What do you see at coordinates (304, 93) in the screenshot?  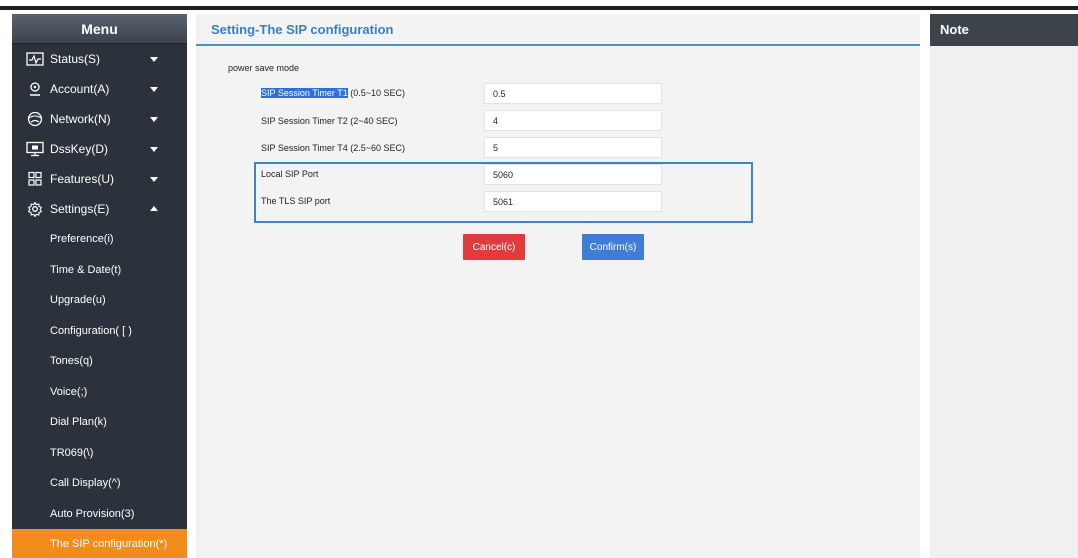 I see `highlighted-text: SIP Session Timer T1` at bounding box center [304, 93].